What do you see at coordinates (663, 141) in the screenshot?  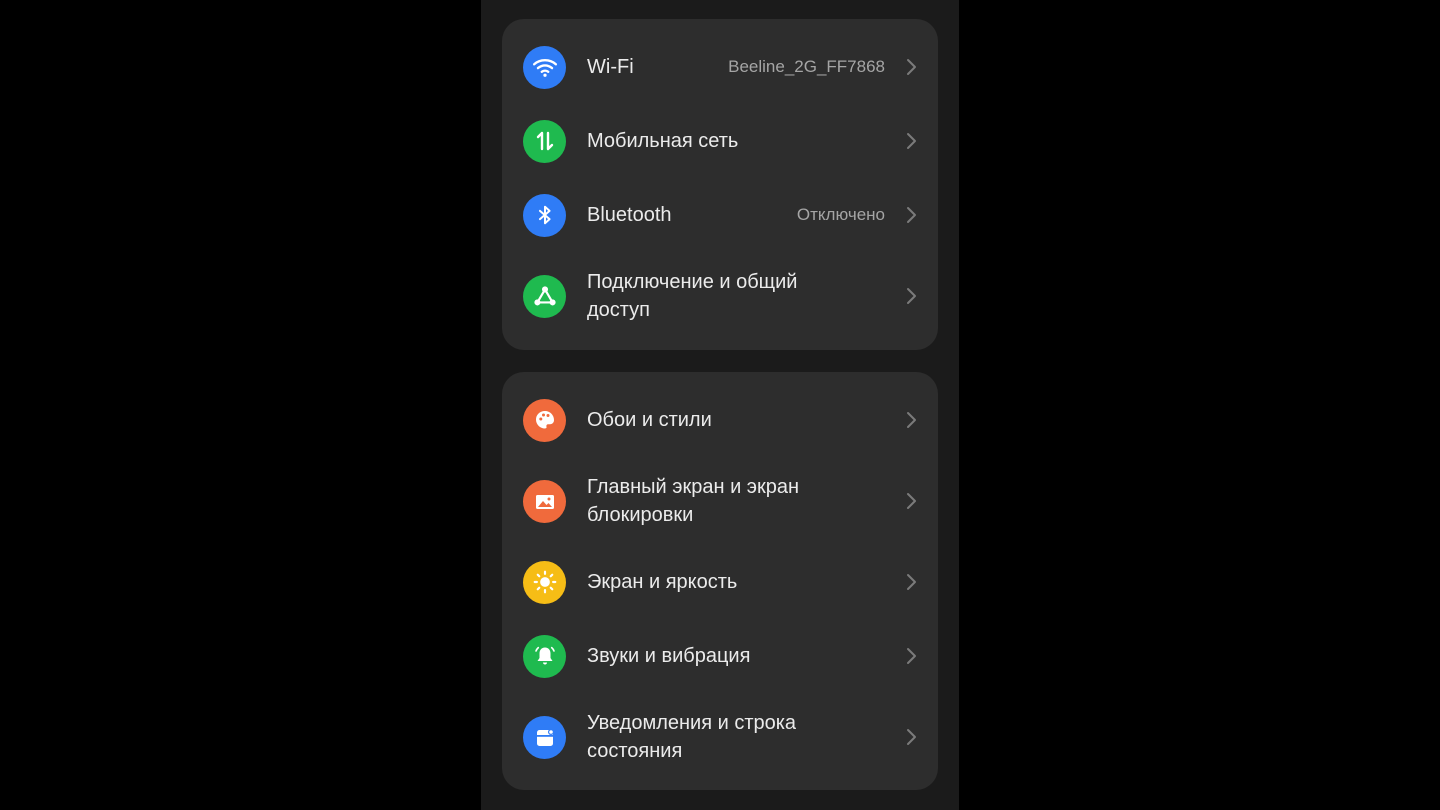 I see `settings-item-label: Мобильная сеть` at bounding box center [663, 141].